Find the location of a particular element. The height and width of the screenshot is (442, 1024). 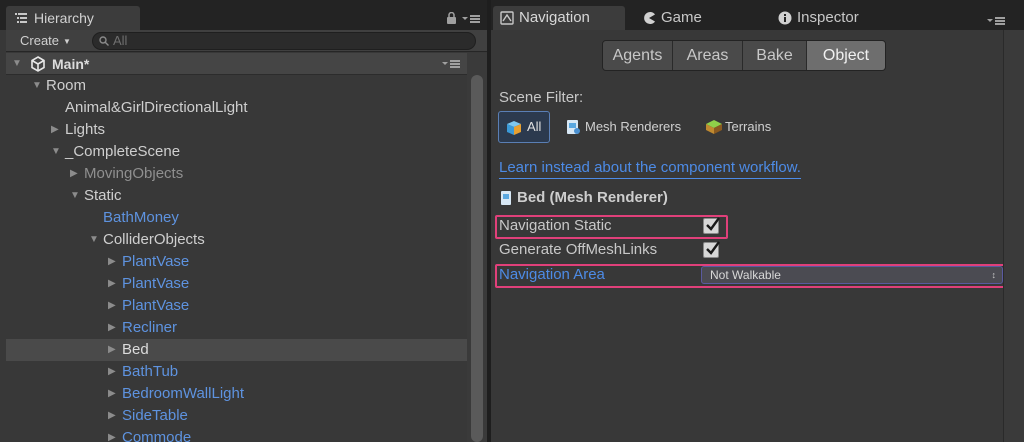

scrollbar-track is located at coordinates (1013, 236).